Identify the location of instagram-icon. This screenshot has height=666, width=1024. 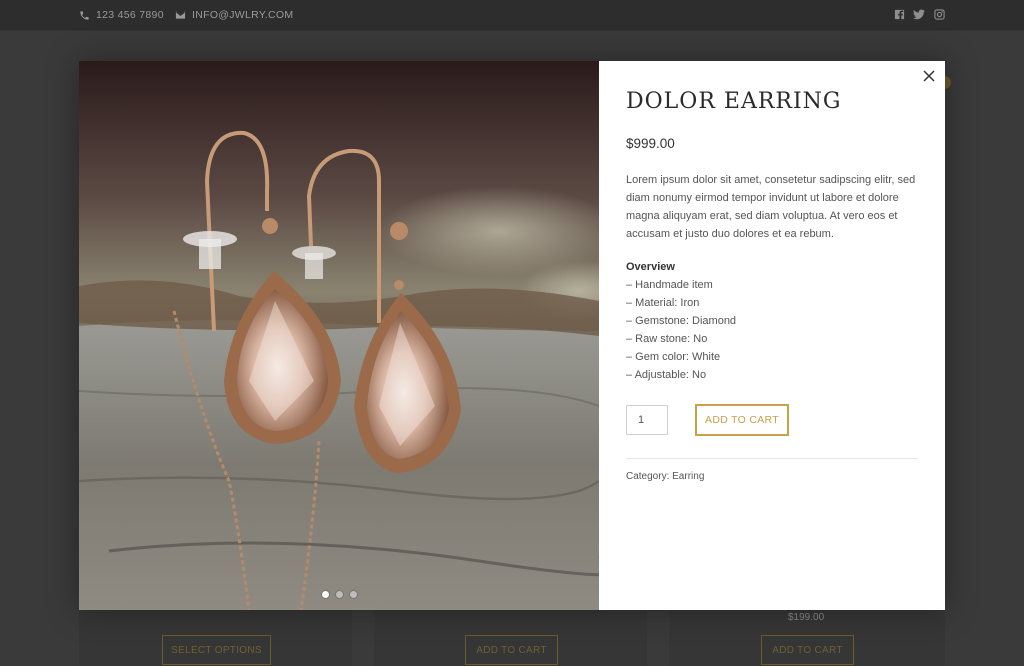
(939, 14).